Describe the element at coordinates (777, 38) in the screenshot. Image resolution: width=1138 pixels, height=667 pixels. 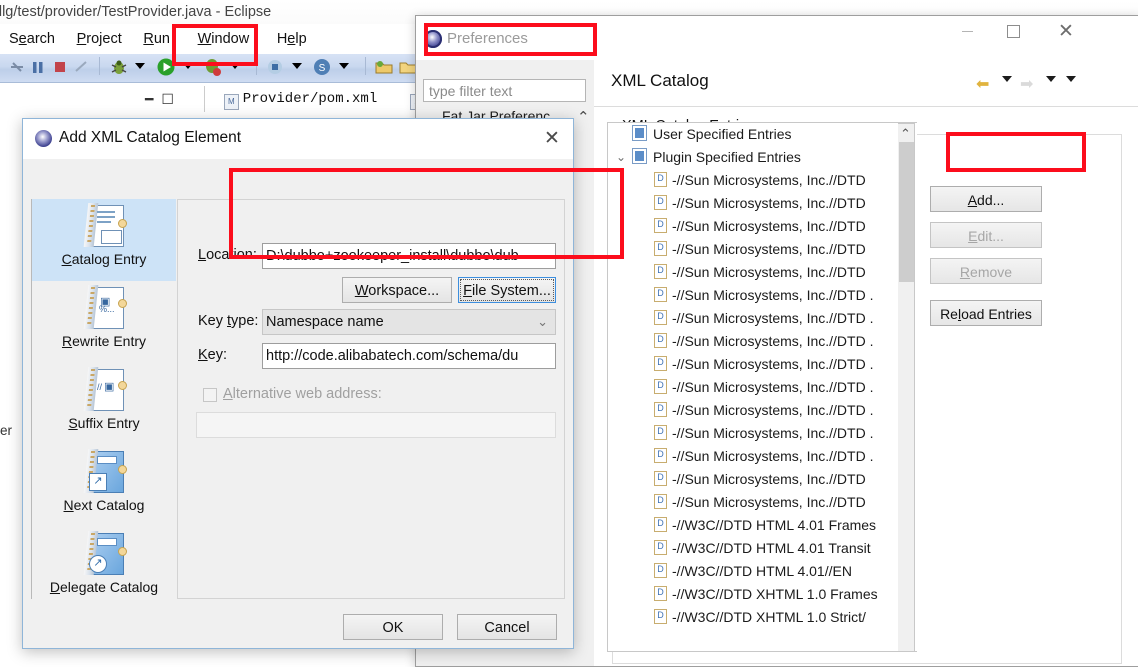
I see `preferences-title-bar: Preferences ✕` at that location.